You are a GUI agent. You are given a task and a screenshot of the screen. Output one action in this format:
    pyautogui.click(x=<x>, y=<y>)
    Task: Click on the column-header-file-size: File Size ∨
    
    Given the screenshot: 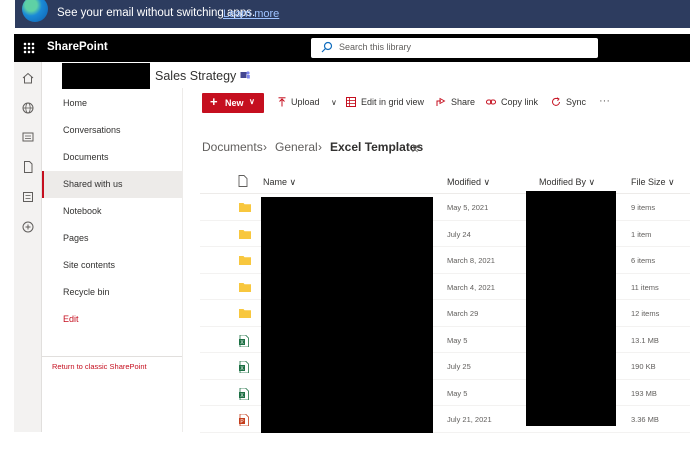 What is the action you would take?
    pyautogui.click(x=653, y=182)
    